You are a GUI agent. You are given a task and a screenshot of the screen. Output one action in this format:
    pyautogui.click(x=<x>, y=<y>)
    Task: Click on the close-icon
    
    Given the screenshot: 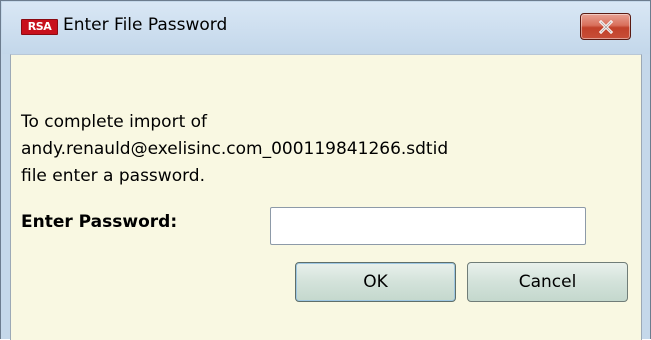 What is the action you would take?
    pyautogui.click(x=605, y=26)
    